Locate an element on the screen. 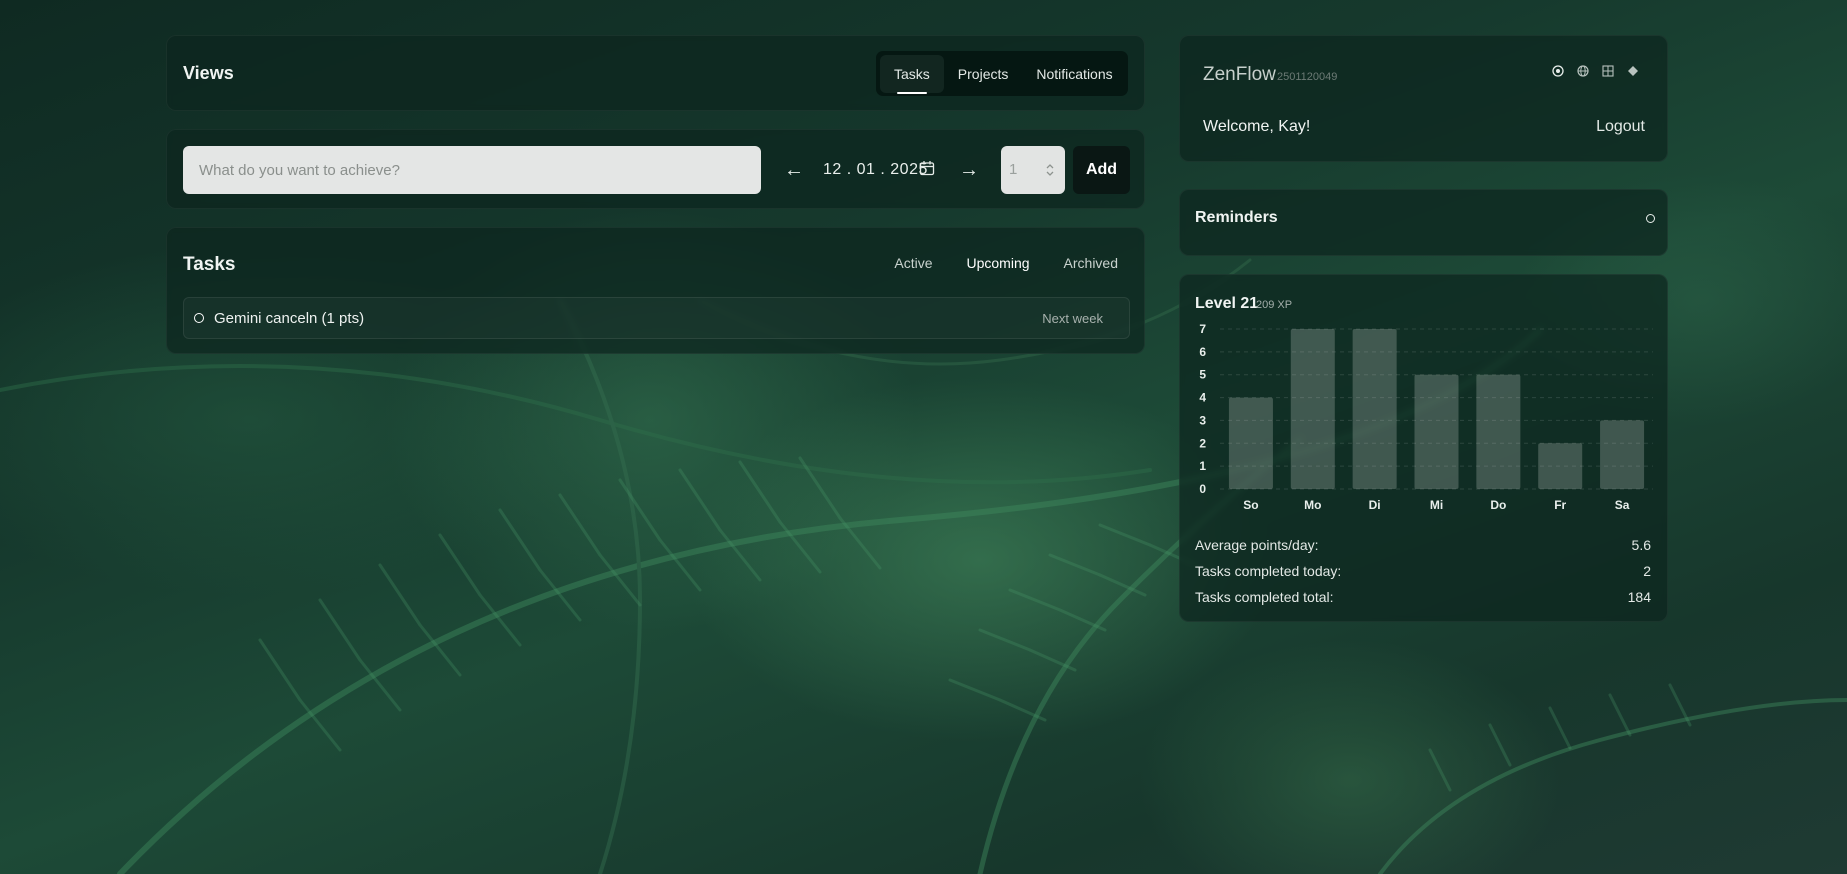 Image resolution: width=1847 pixels, height=874 pixels. y-tick-label: 1 is located at coordinates (1202, 466).